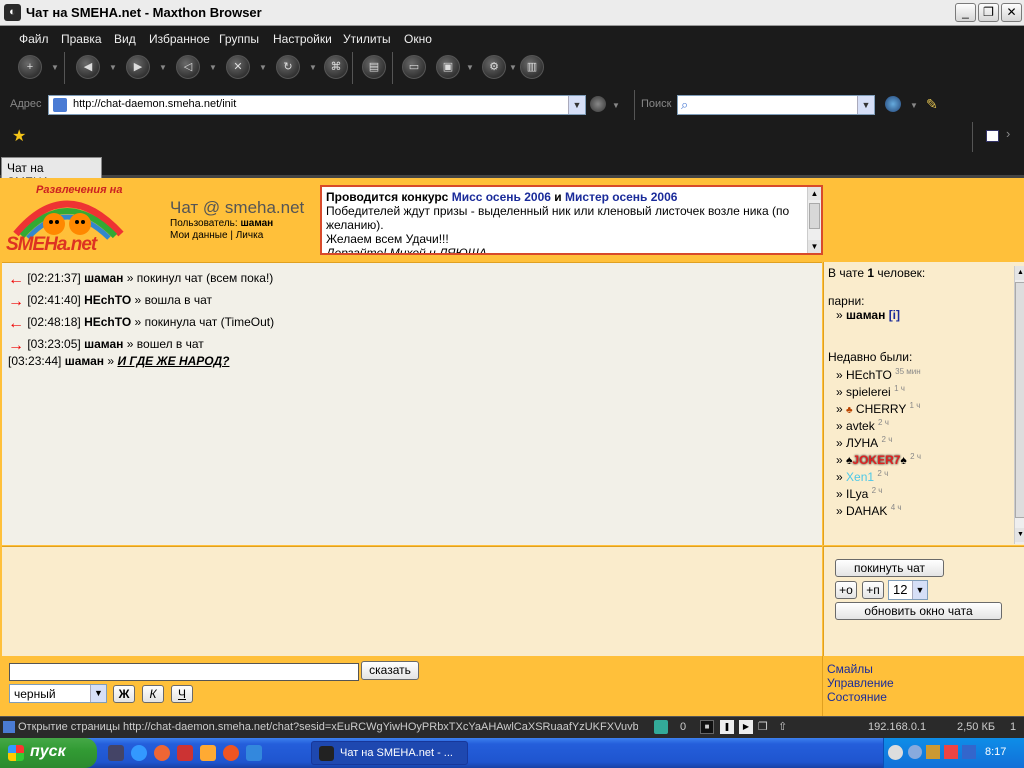 The image size is (1024, 768). What do you see at coordinates (336, 67) in the screenshot?
I see `home-icon: ⌘` at bounding box center [336, 67].